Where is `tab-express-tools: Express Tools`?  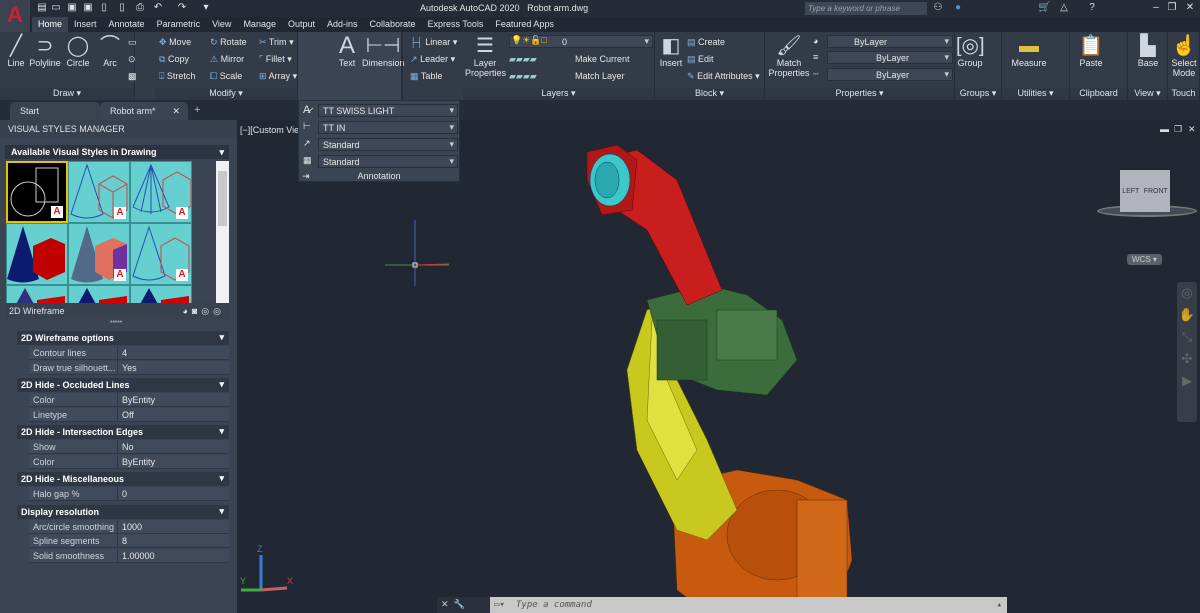
tab-express-tools: Express Tools is located at coordinates (456, 24).